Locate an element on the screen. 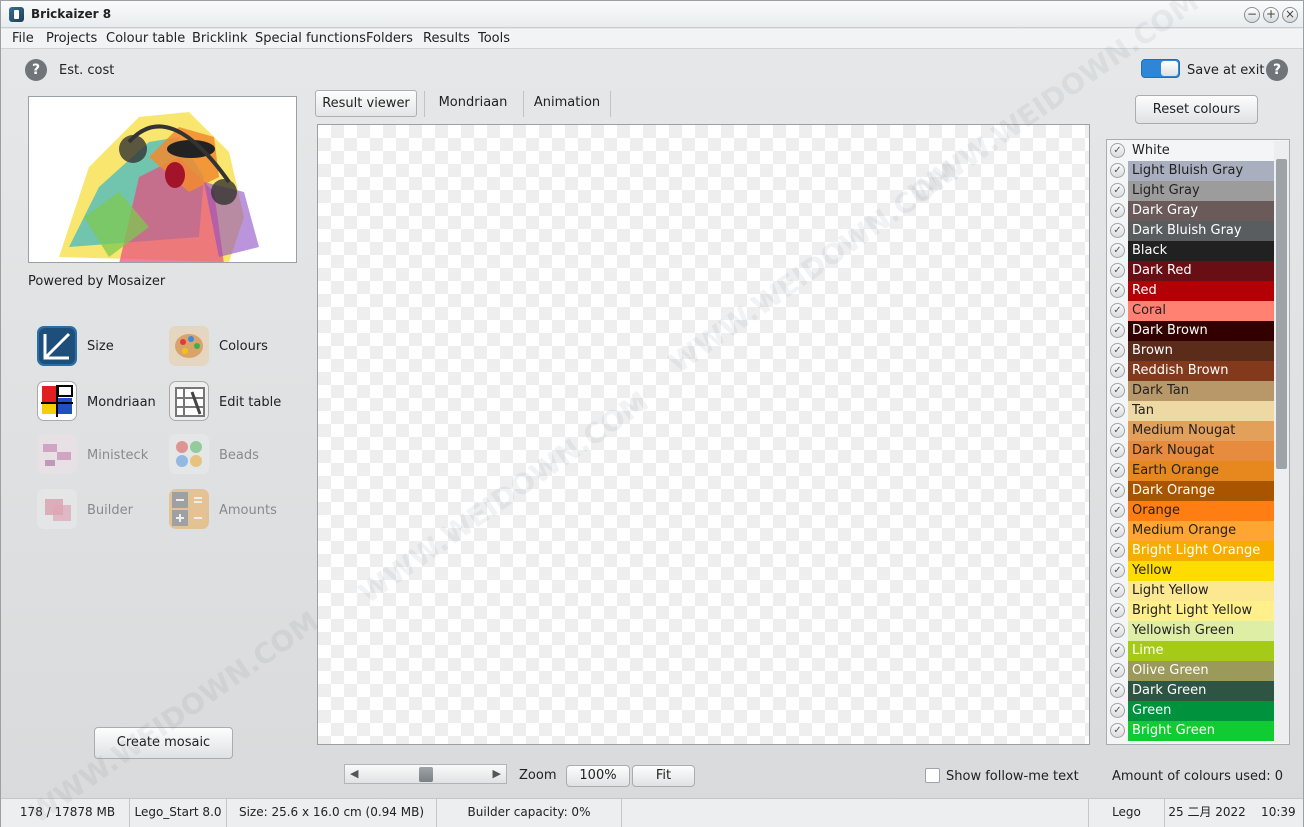 This screenshot has width=1304, height=827. colour-row: ✓ Dark Orange is located at coordinates (1191, 491).